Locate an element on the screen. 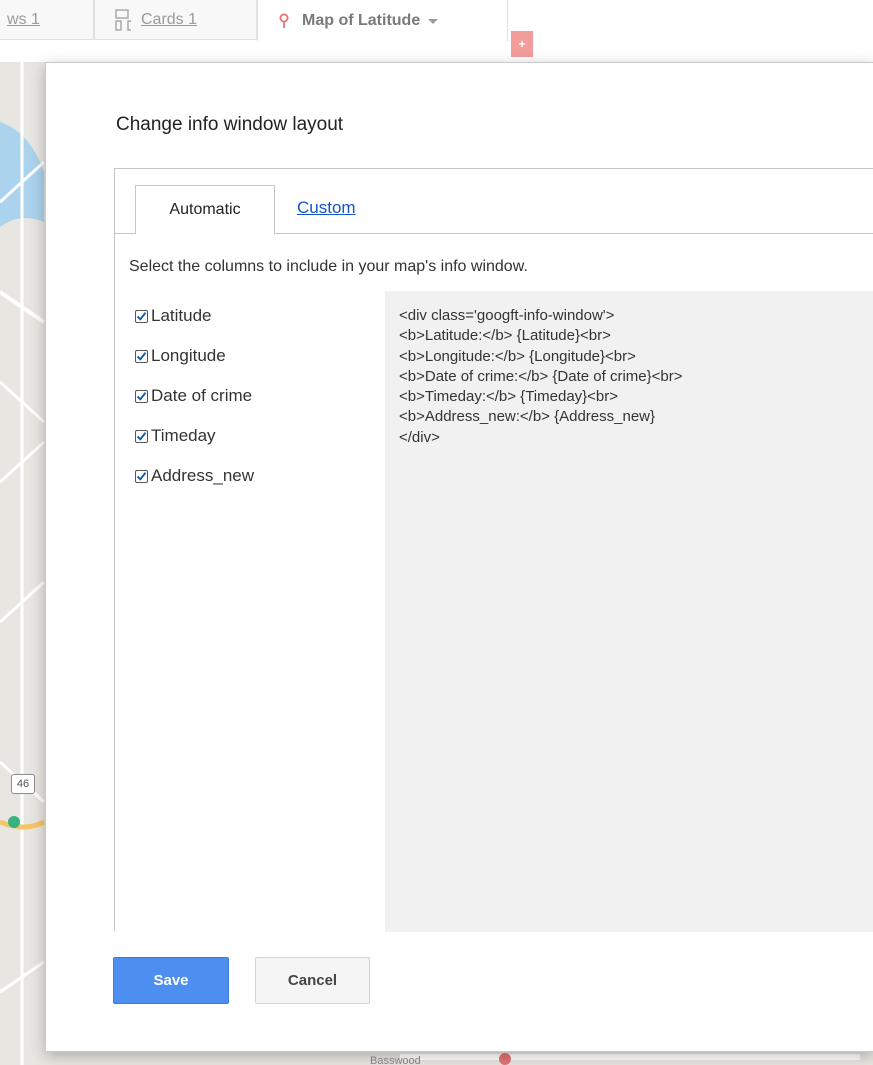  timeday-checkbox is located at coordinates (141, 436).